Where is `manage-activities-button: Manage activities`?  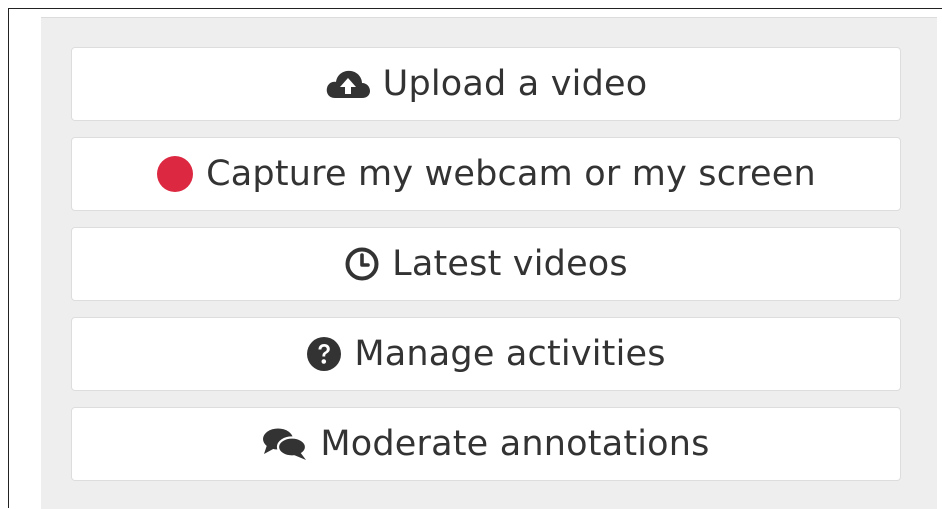
manage-activities-button: Manage activities is located at coordinates (486, 354).